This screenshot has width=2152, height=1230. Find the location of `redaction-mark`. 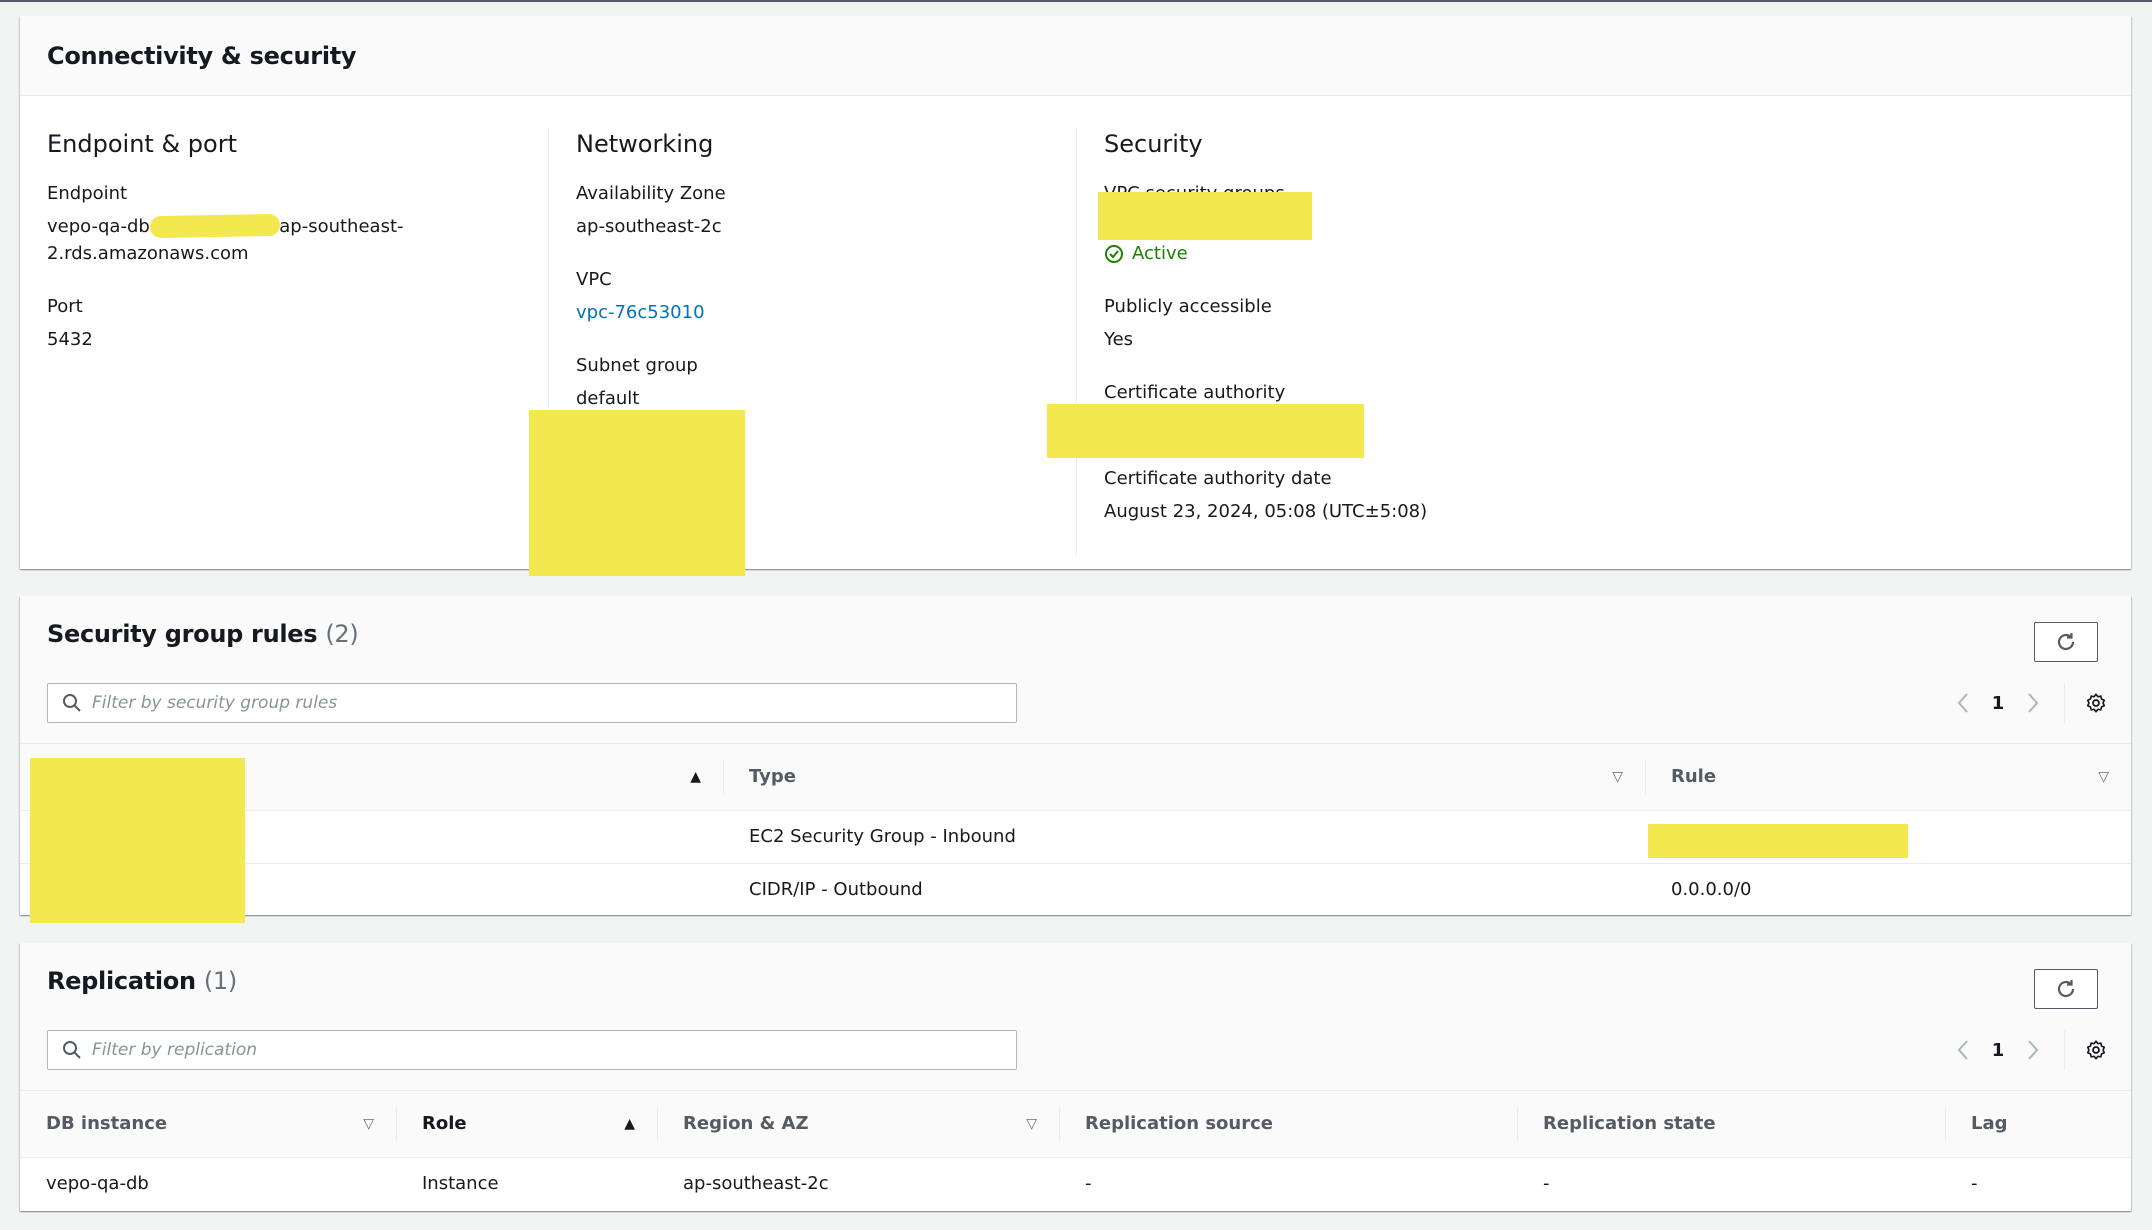

redaction-mark is located at coordinates (215, 226).